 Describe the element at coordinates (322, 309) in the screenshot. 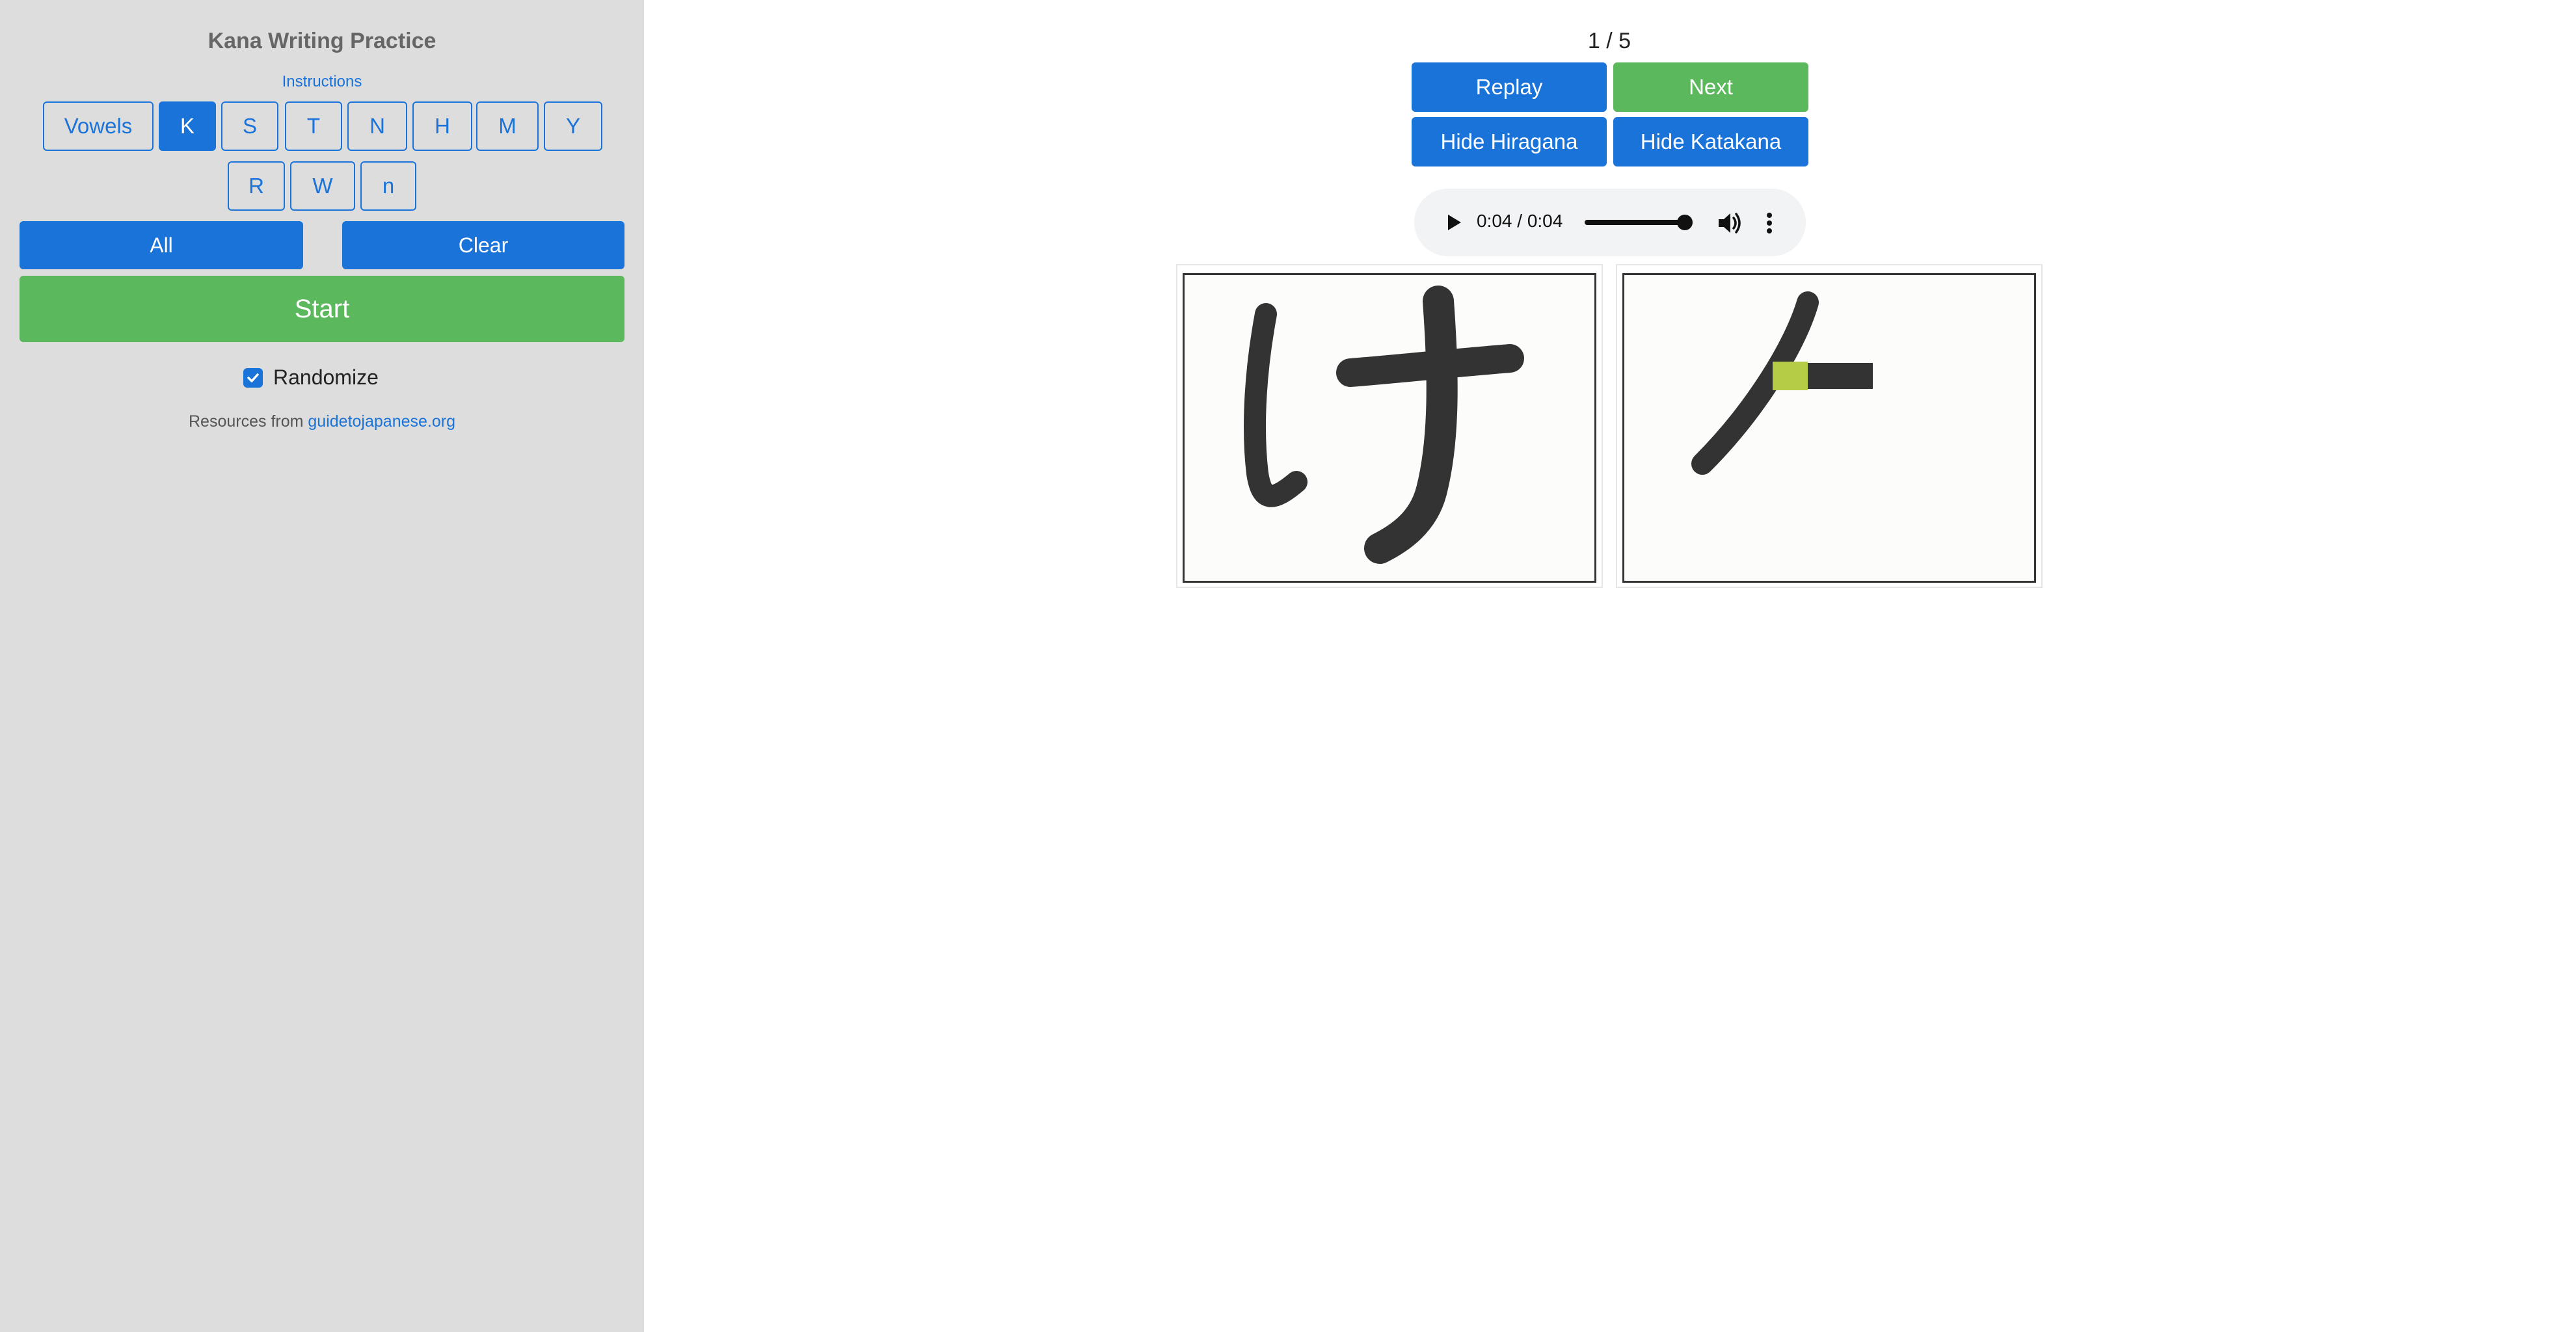

I see `start-button: Start` at that location.